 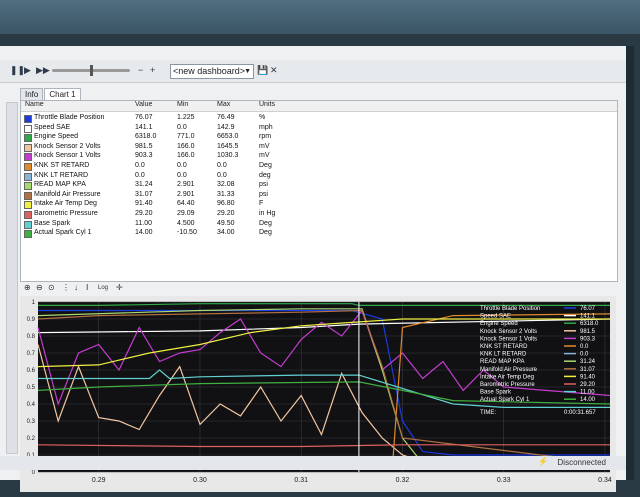 I want to click on header-units: Units, so click(x=267, y=104).